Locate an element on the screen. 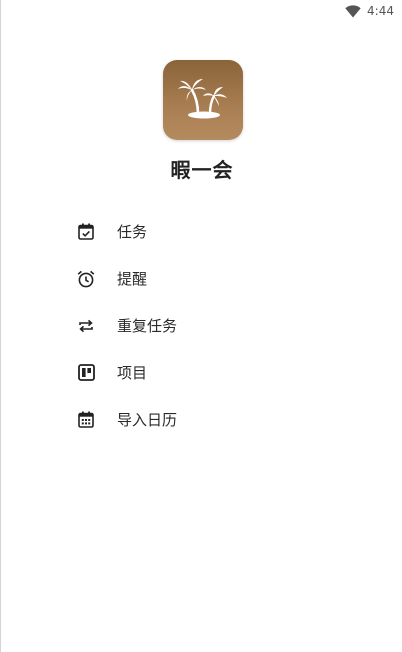 Image resolution: width=402 pixels, height=652 pixels. menu-item-reminders: 提醒 is located at coordinates (201, 278).